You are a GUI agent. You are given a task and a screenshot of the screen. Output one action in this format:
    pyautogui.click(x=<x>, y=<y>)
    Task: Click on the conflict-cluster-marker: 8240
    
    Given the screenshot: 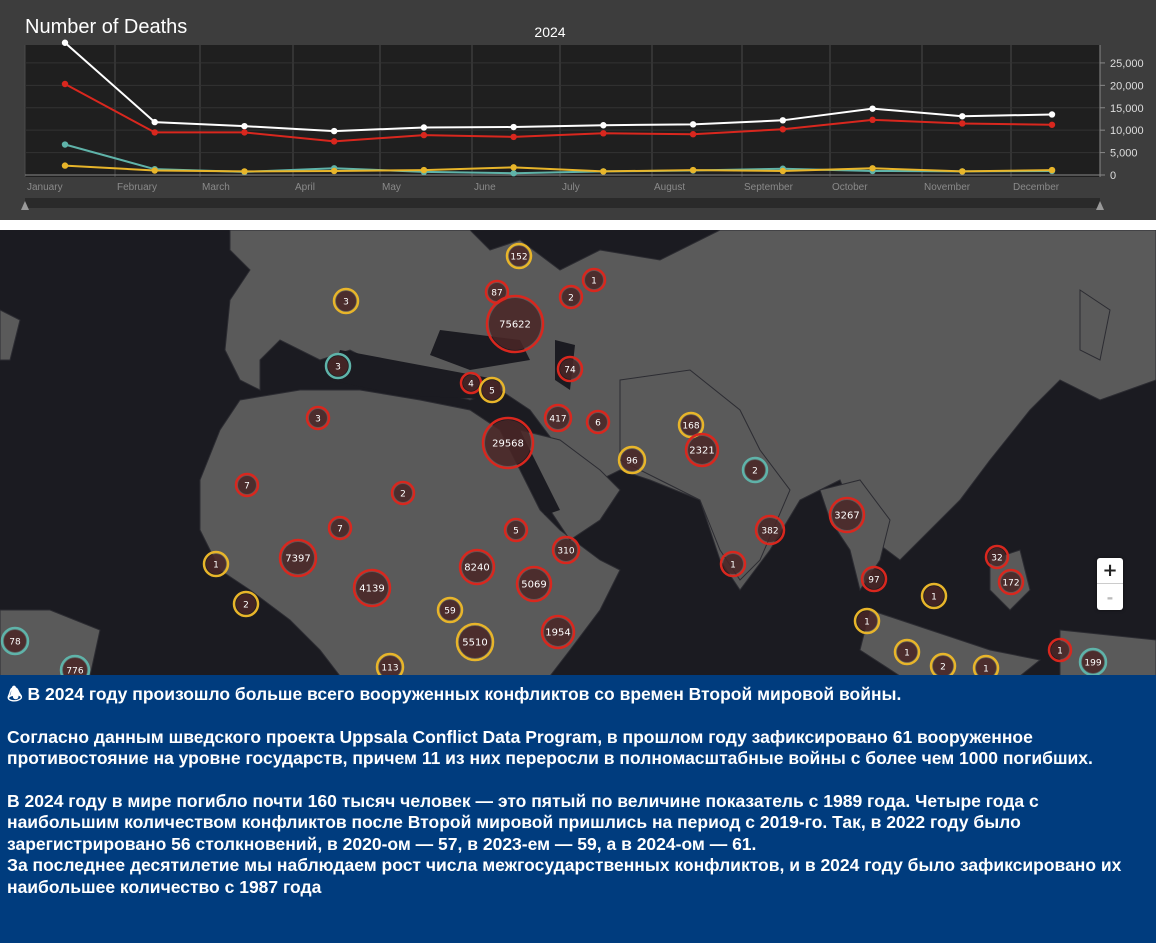 What is the action you would take?
    pyautogui.click(x=477, y=567)
    